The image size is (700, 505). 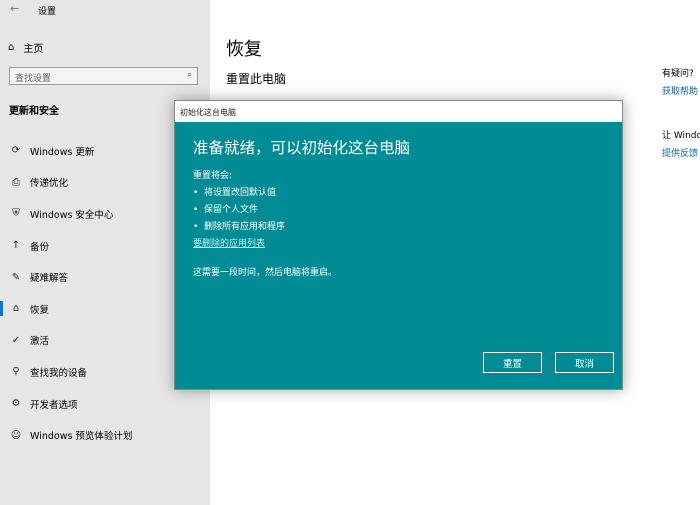 I want to click on location-icon: ⚲, so click(x=16, y=372).